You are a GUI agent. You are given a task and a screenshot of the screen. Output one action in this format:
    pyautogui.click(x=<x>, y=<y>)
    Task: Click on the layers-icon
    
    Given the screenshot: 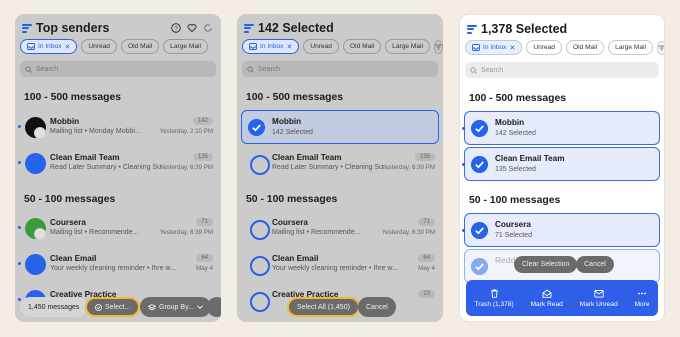 What is the action you would take?
    pyautogui.click(x=152, y=306)
    